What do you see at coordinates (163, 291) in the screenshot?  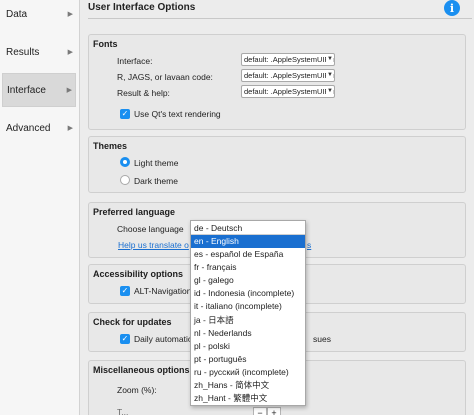 I see `alt-navigation-label: ALT-Navigation` at bounding box center [163, 291].